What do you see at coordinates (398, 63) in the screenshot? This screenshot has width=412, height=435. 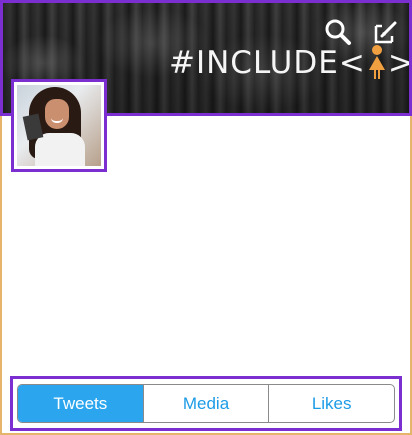 I see `banner-text-end: >` at bounding box center [398, 63].